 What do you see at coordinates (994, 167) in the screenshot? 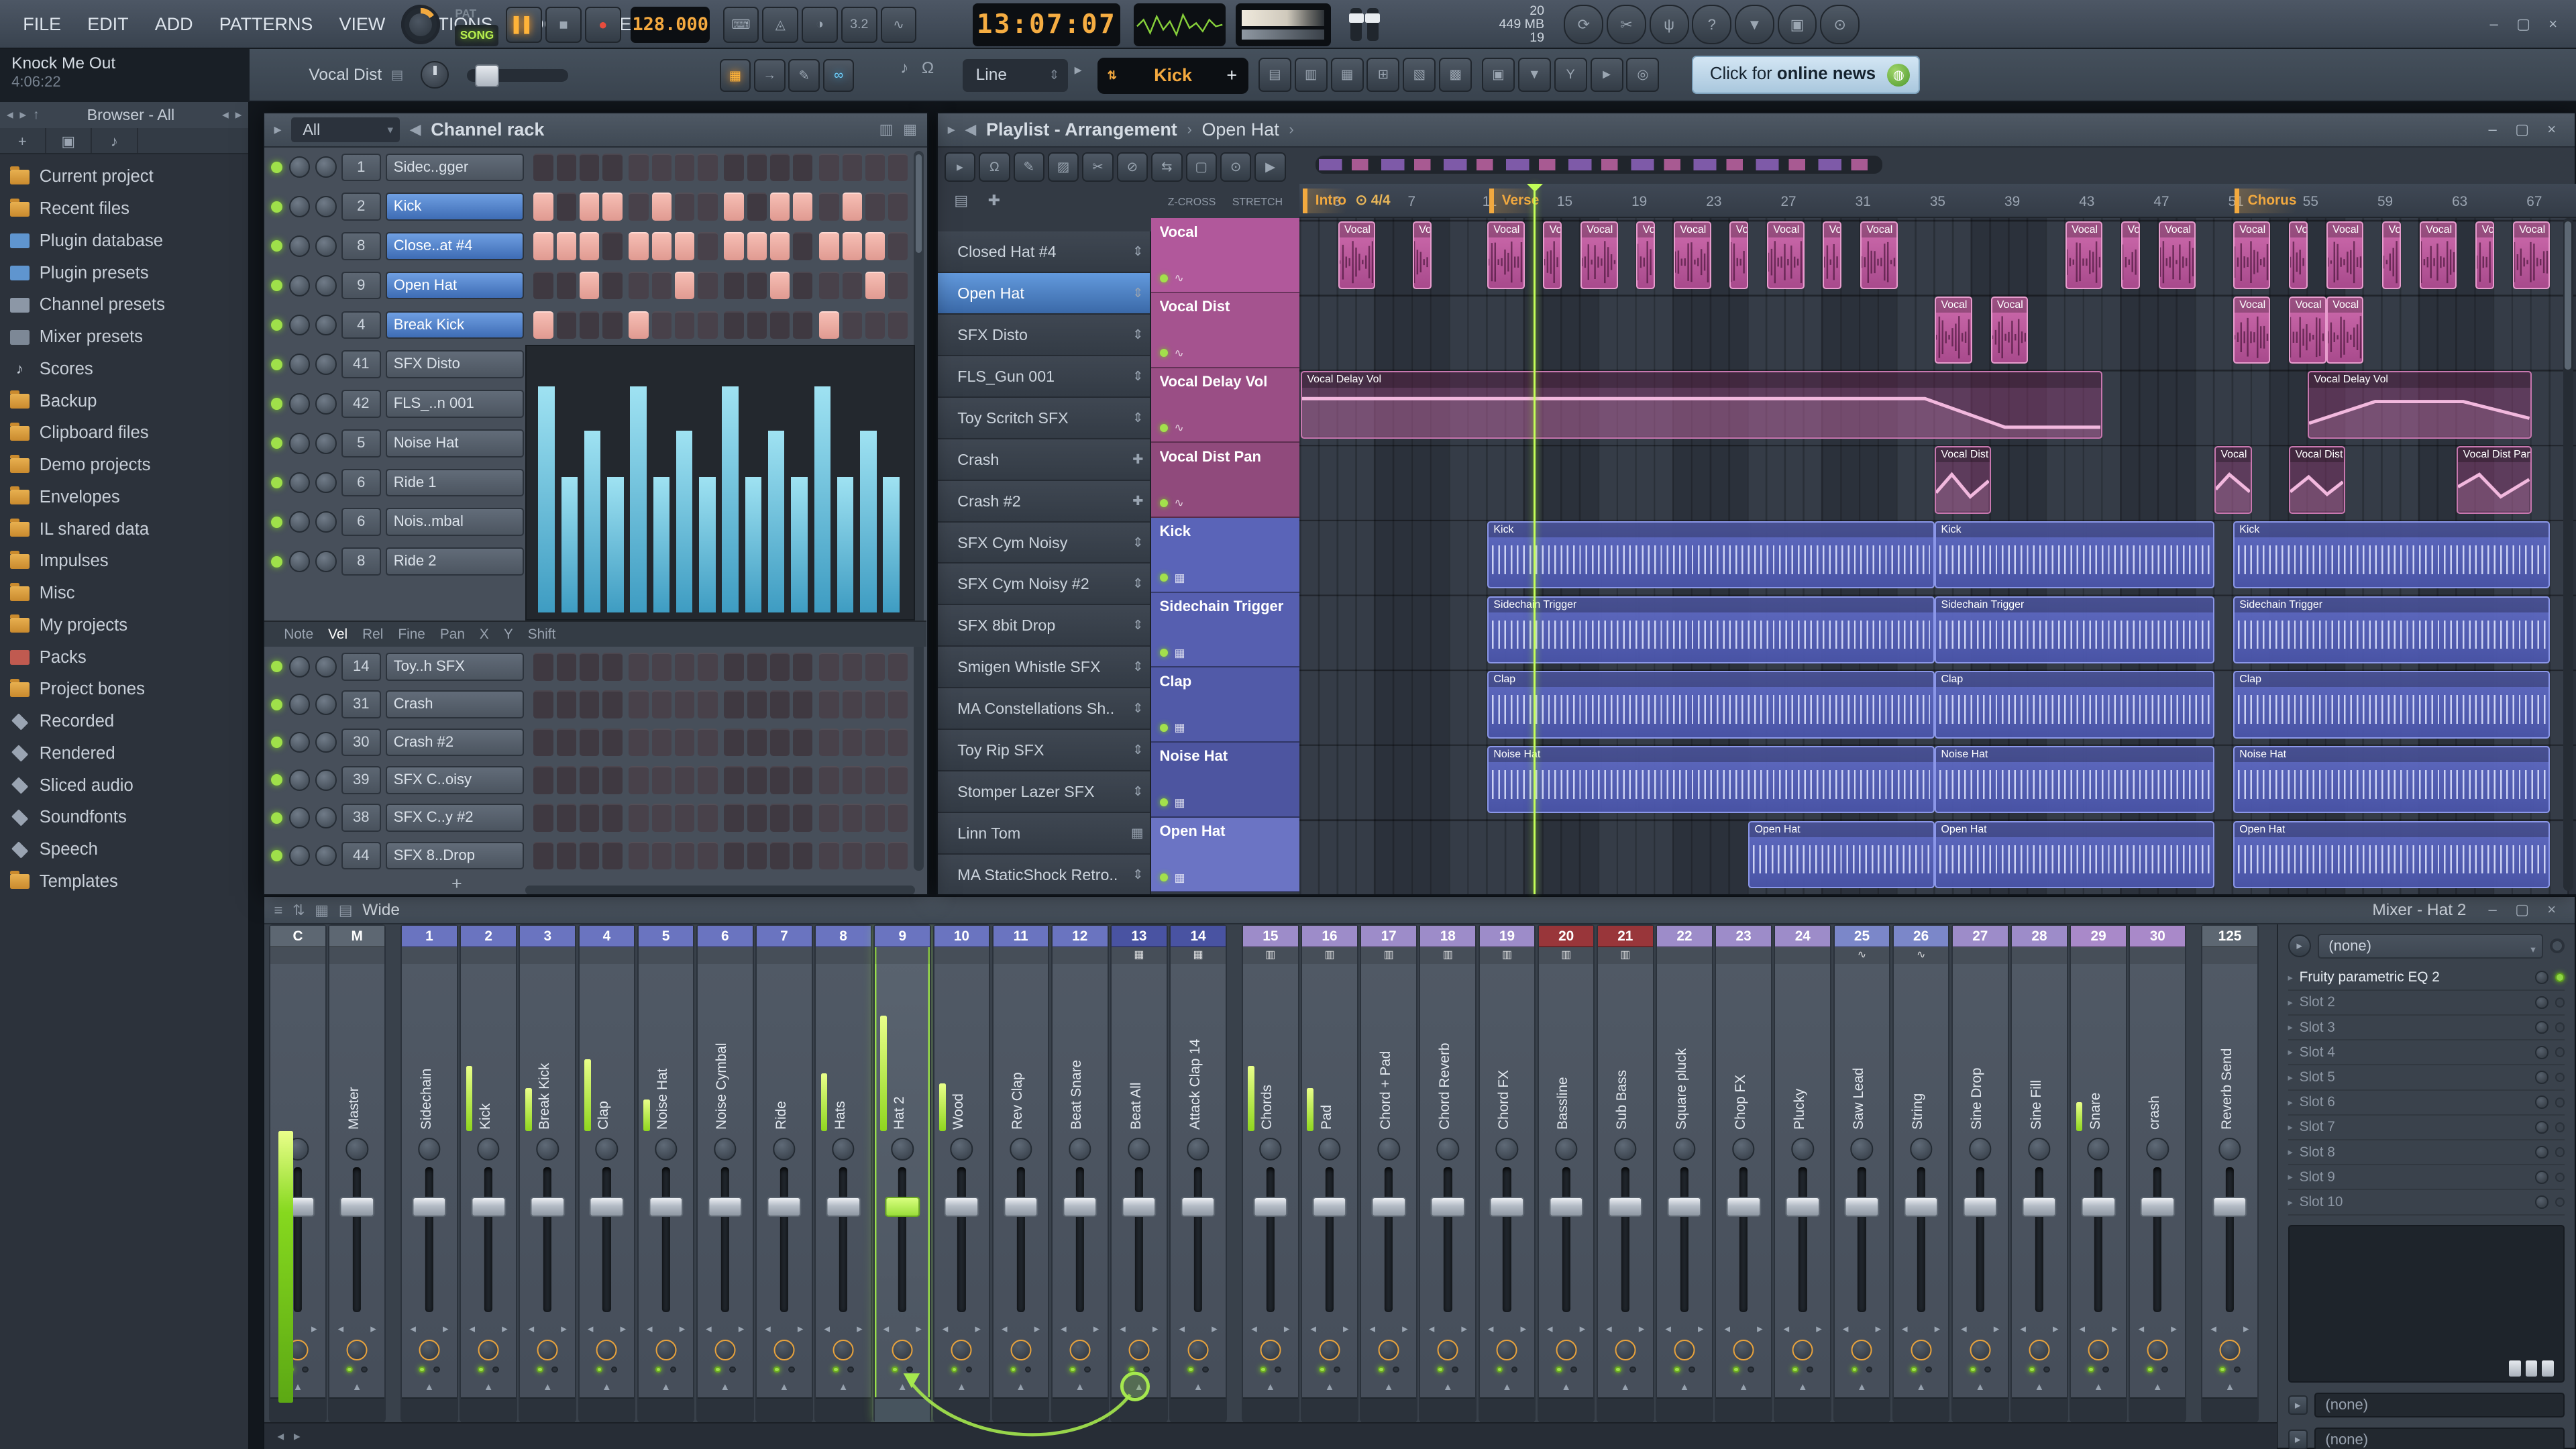
I see `snap-button: Ω` at bounding box center [994, 167].